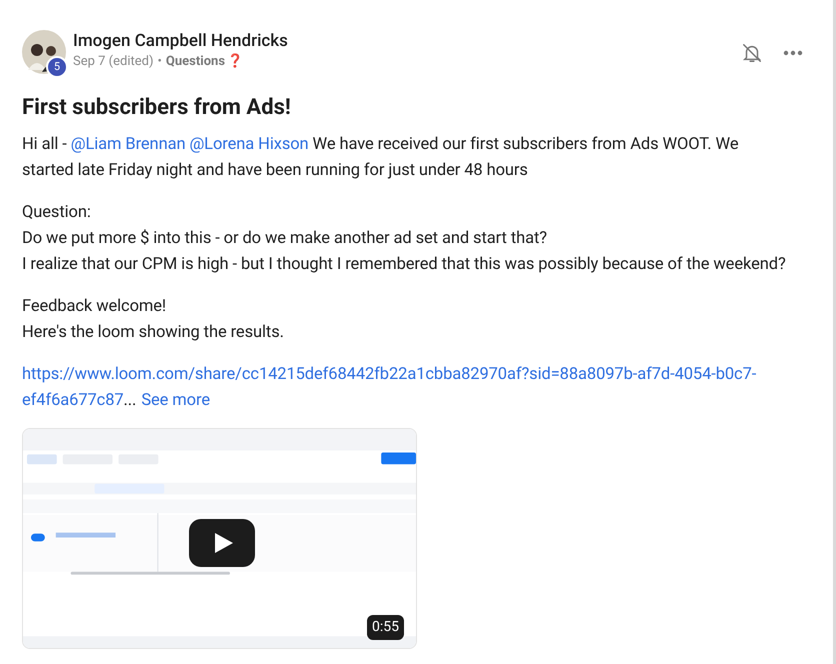 The width and height of the screenshot is (836, 664). What do you see at coordinates (752, 53) in the screenshot?
I see `bell-off-icon` at bounding box center [752, 53].